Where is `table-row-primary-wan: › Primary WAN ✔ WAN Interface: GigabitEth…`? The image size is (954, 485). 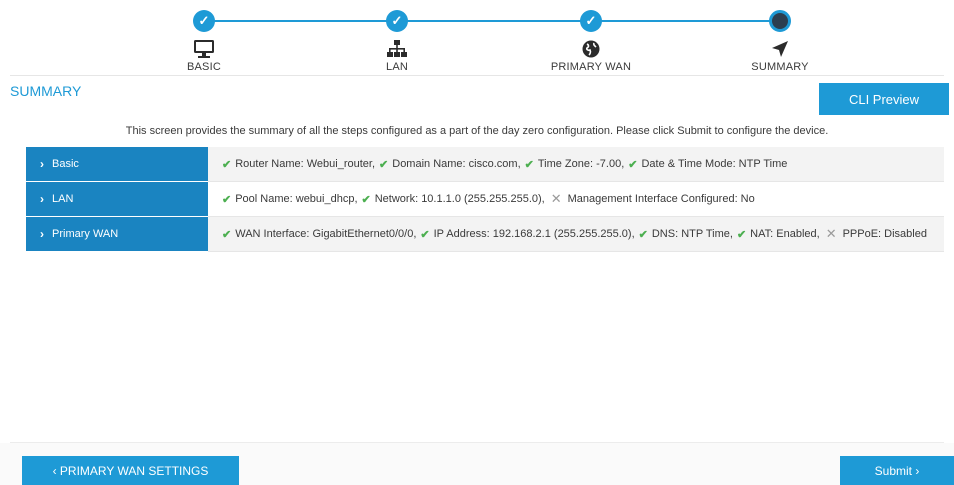
table-row-primary-wan: › Primary WAN ✔ WAN Interface: GigabitEth… is located at coordinates (485, 234).